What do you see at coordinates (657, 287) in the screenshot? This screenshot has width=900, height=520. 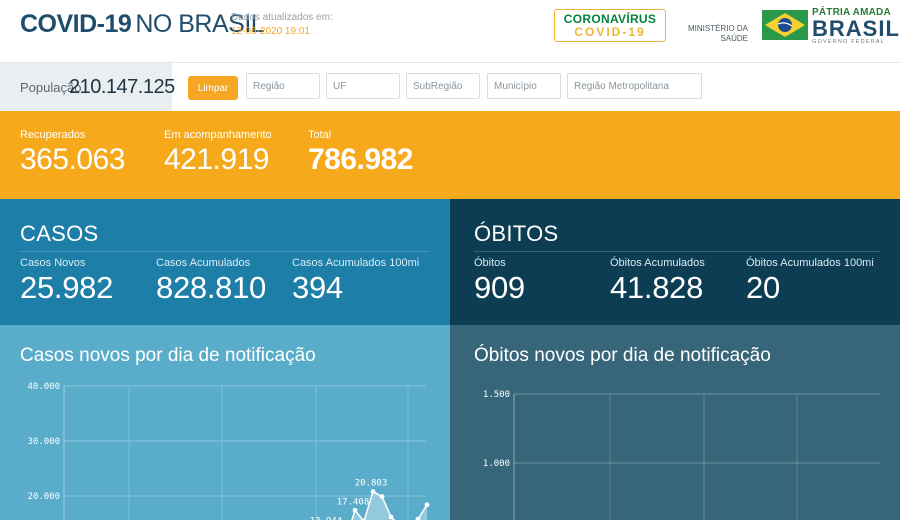 I see `obitos-acumulados-value: 41.828` at bounding box center [657, 287].